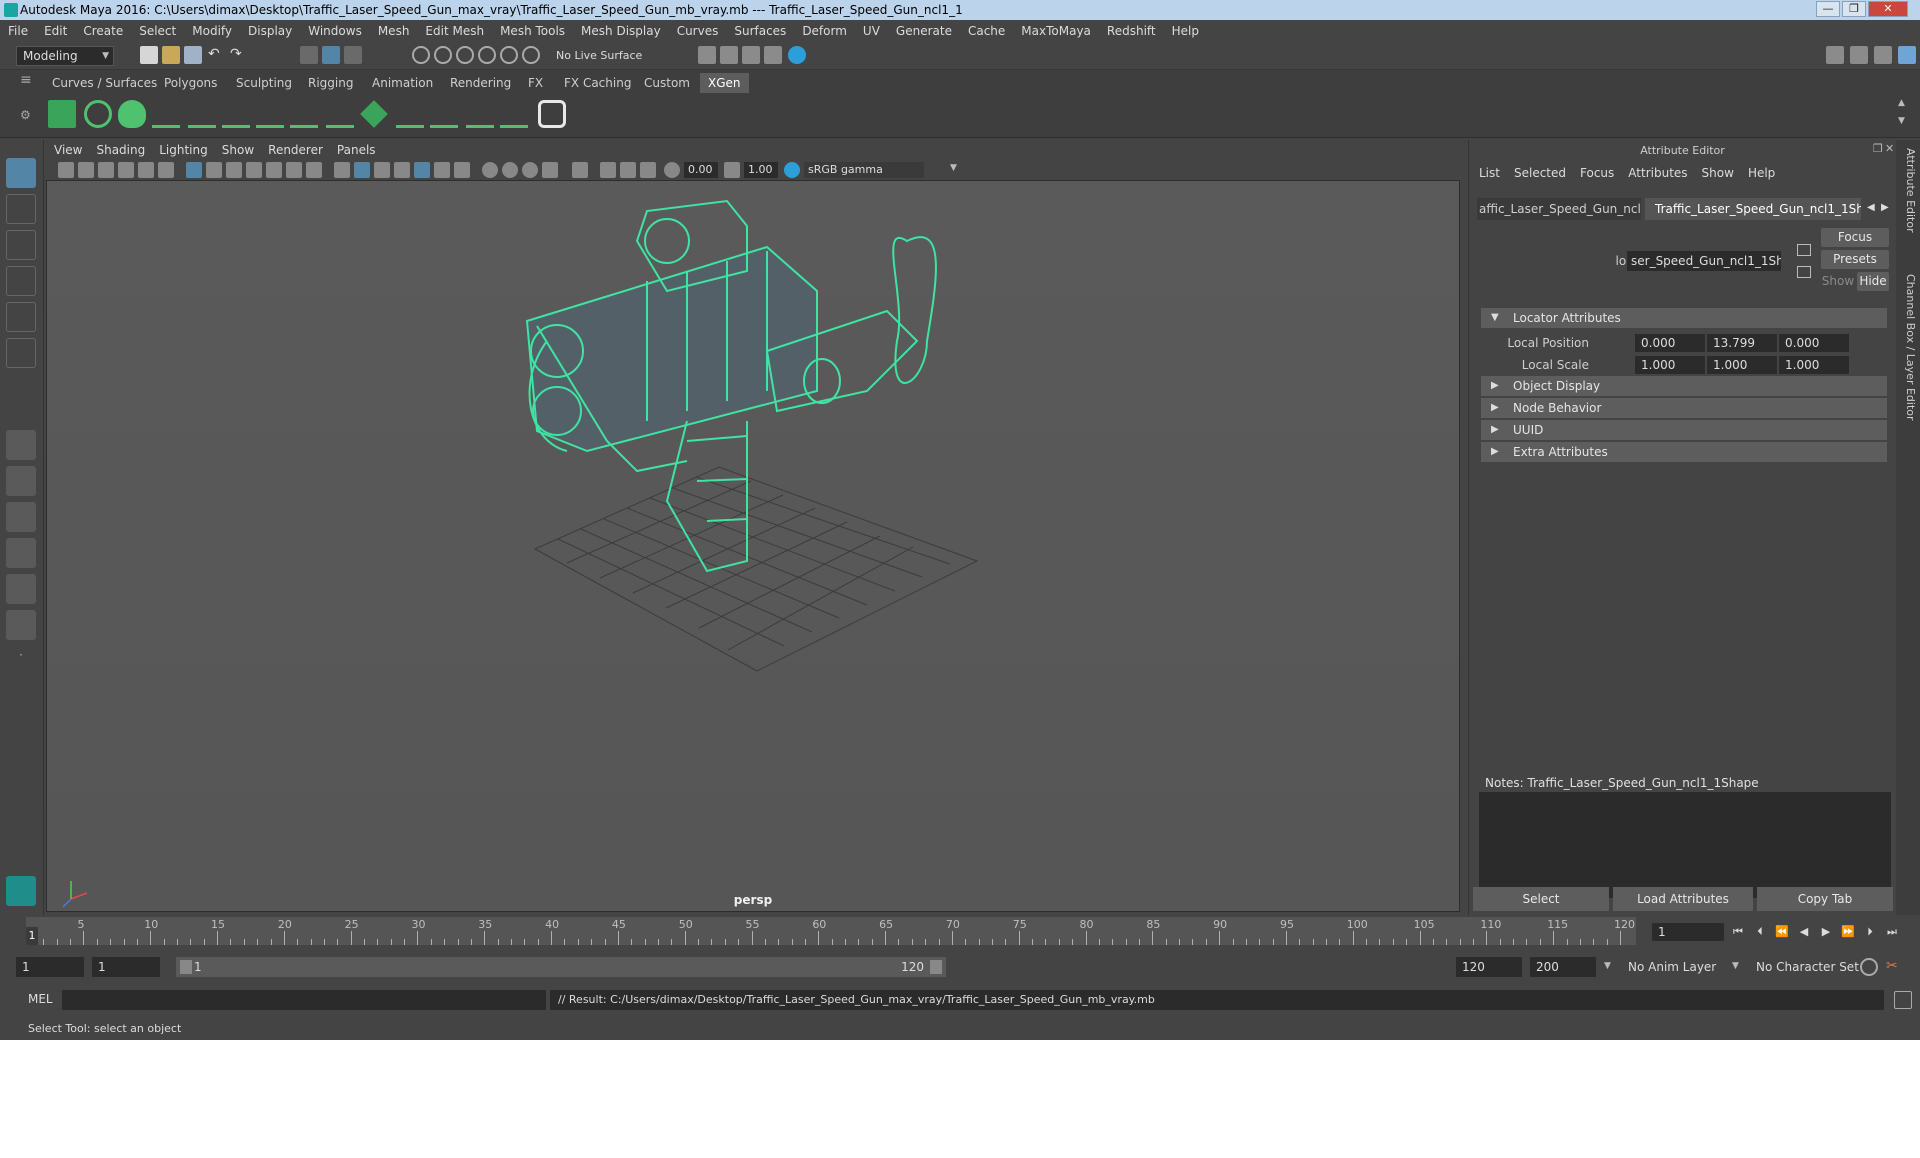  What do you see at coordinates (234, 170) in the screenshot?
I see `resolution-gate-icon` at bounding box center [234, 170].